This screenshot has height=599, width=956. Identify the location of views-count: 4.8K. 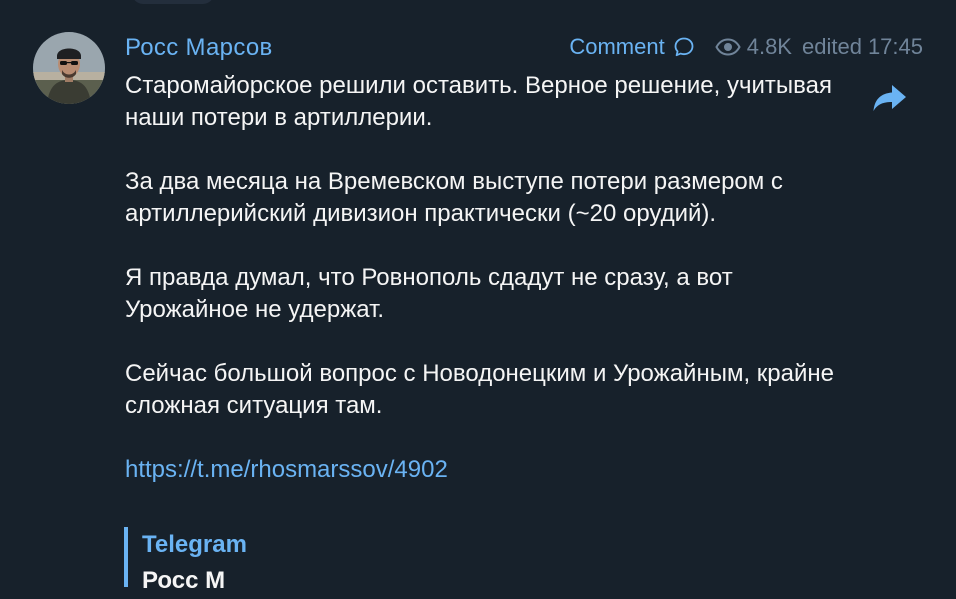
(769, 46).